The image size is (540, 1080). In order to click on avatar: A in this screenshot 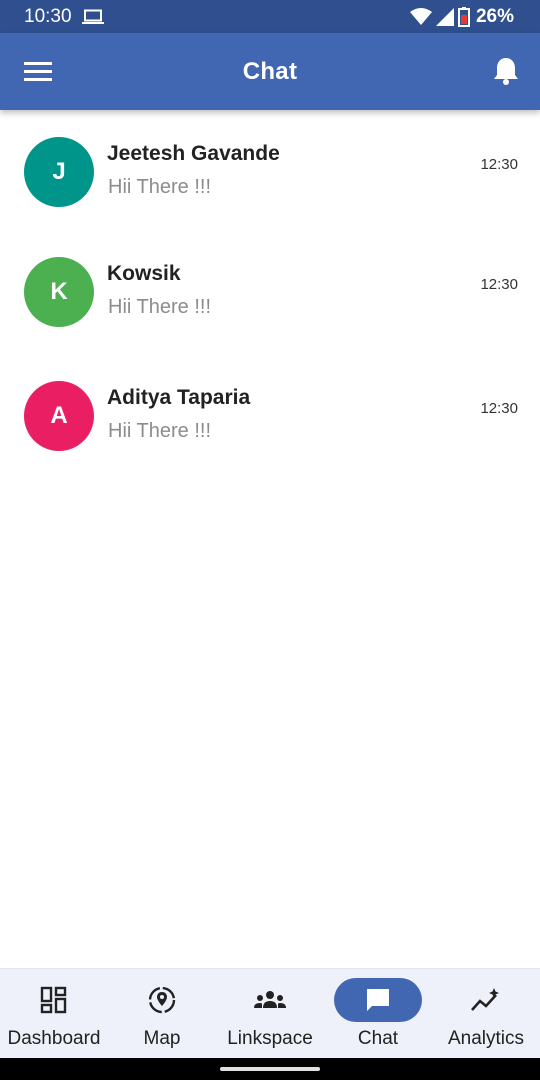, I will do `click(59, 416)`.